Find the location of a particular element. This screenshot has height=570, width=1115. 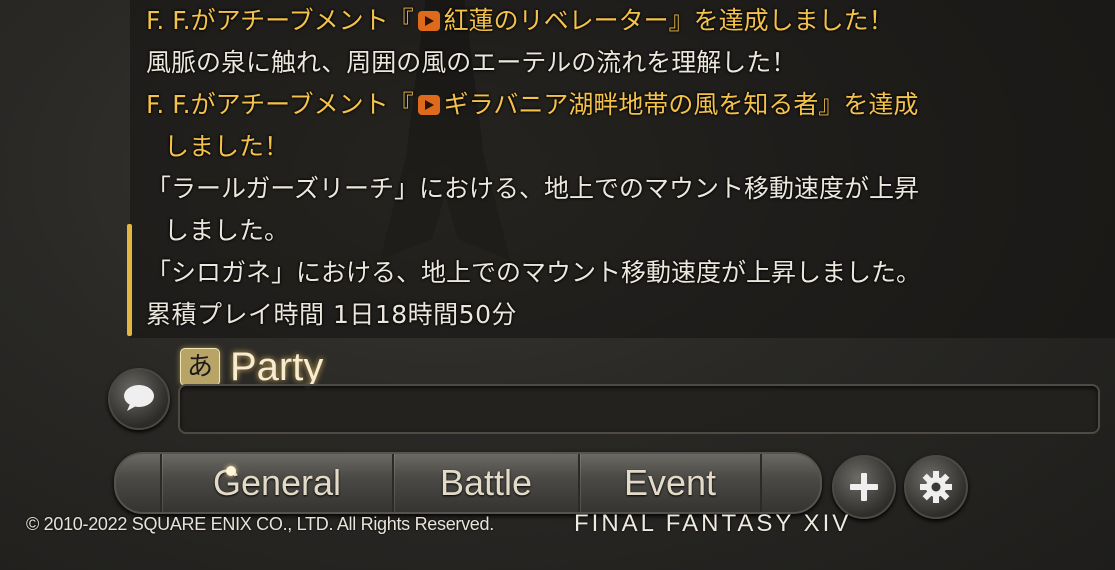

ime-mode-badge: あ is located at coordinates (200, 367).